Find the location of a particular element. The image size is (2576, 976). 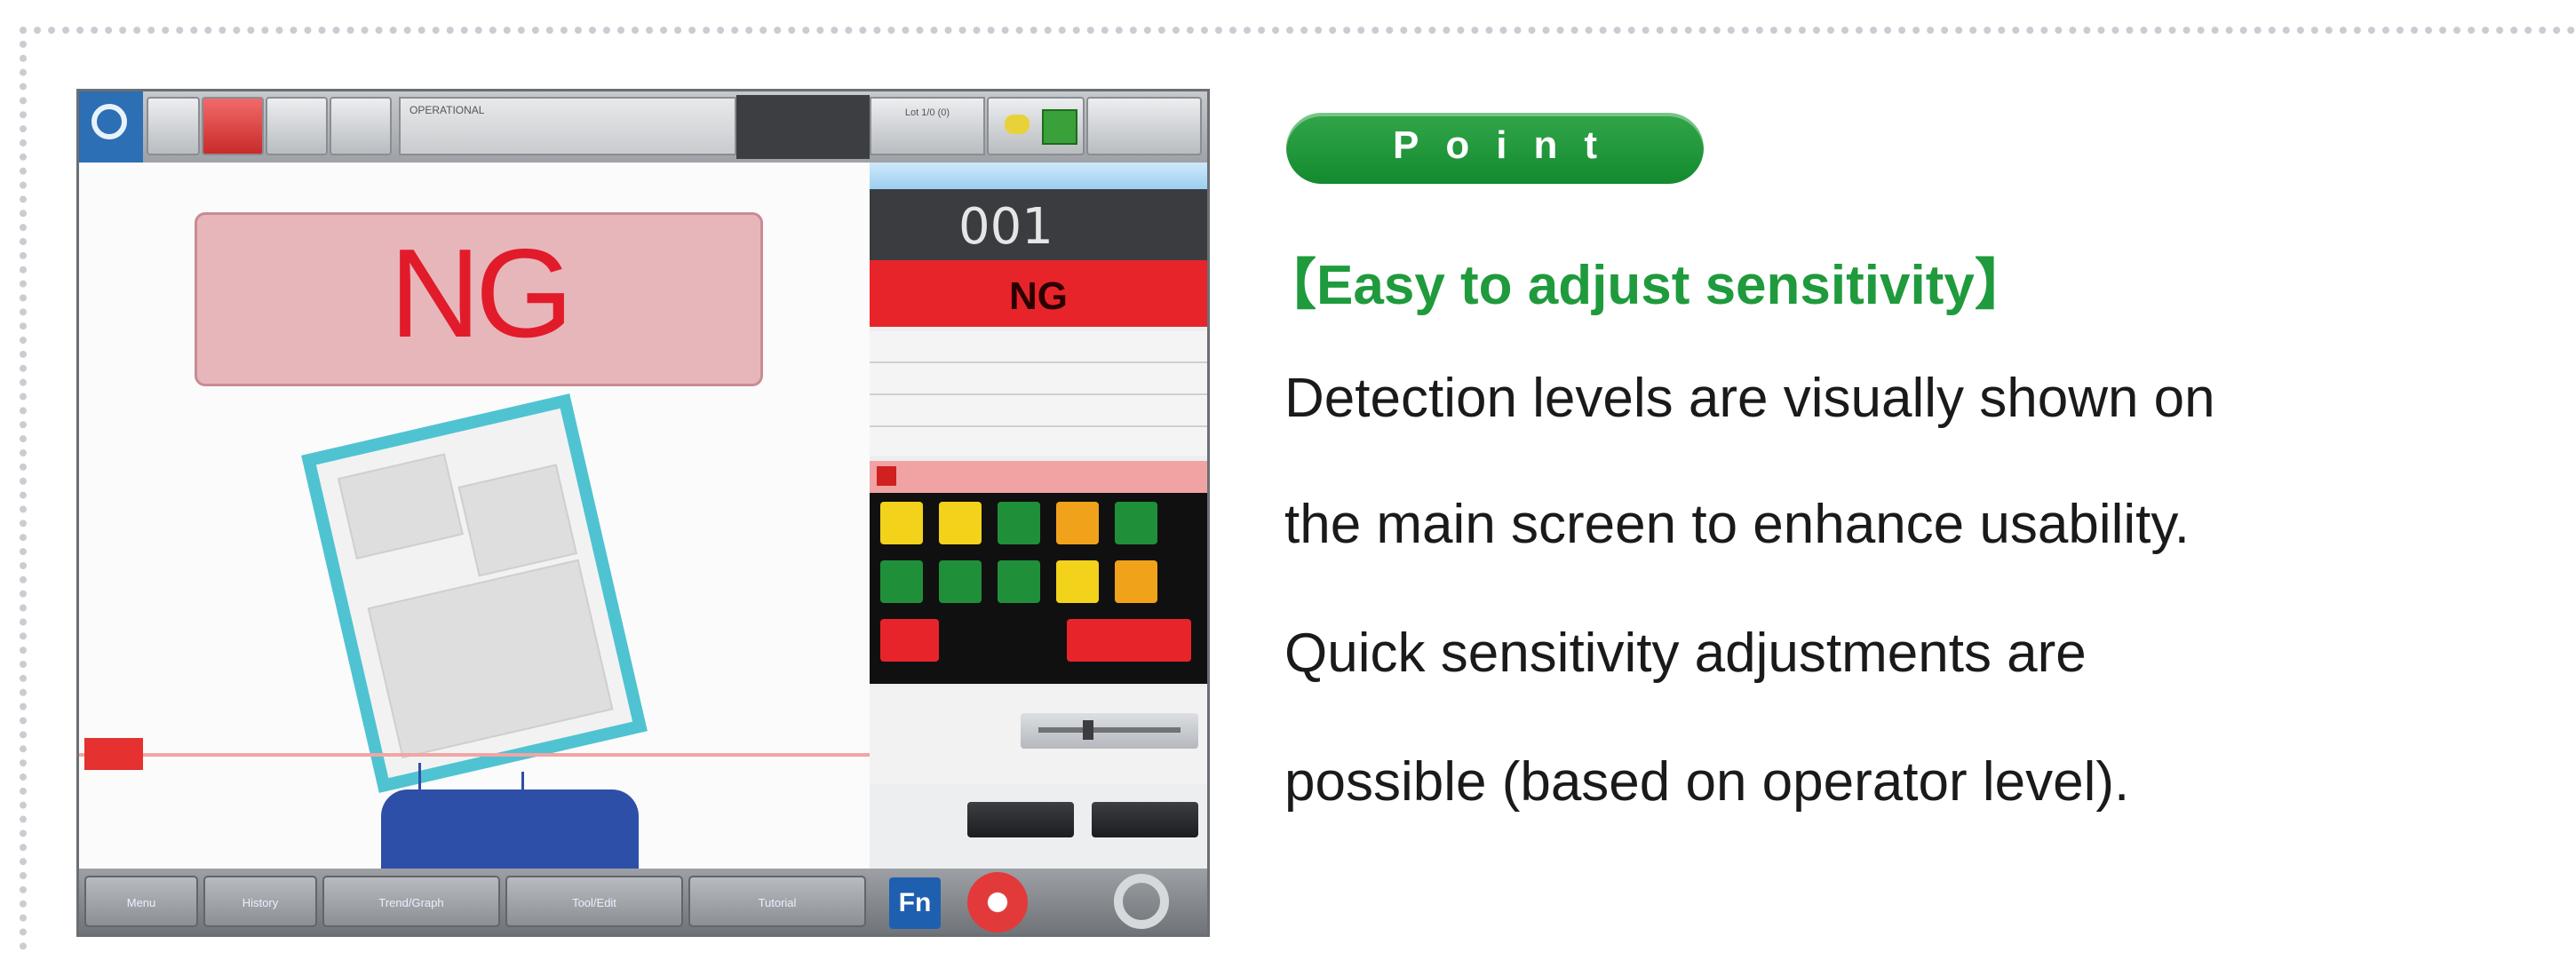

home-icon is located at coordinates (109, 121).